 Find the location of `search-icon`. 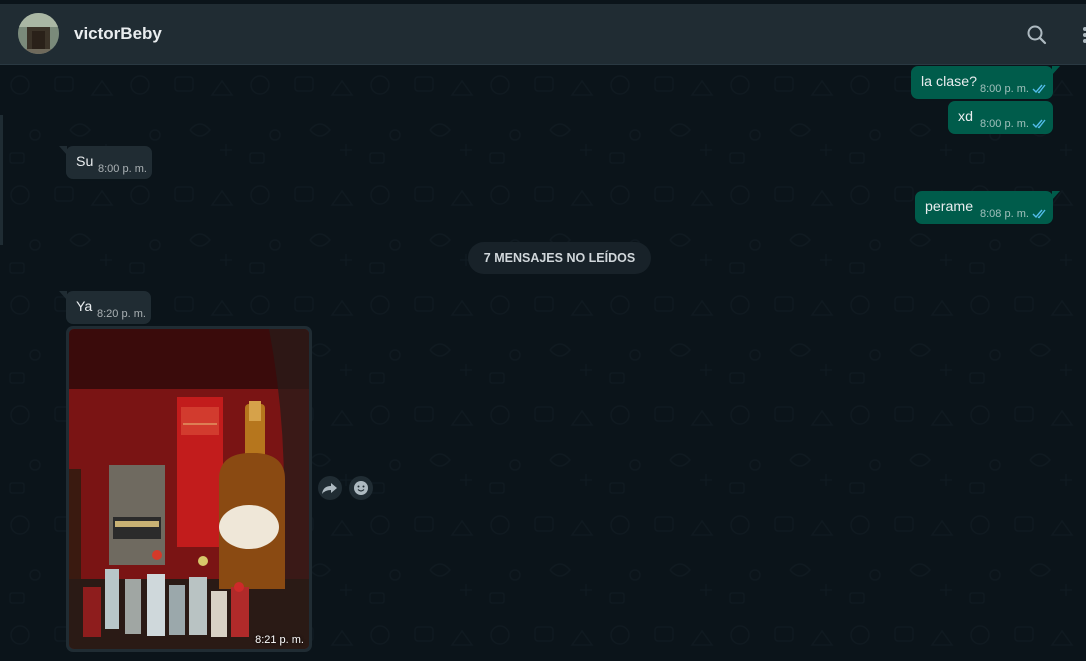

search-icon is located at coordinates (1037, 35).